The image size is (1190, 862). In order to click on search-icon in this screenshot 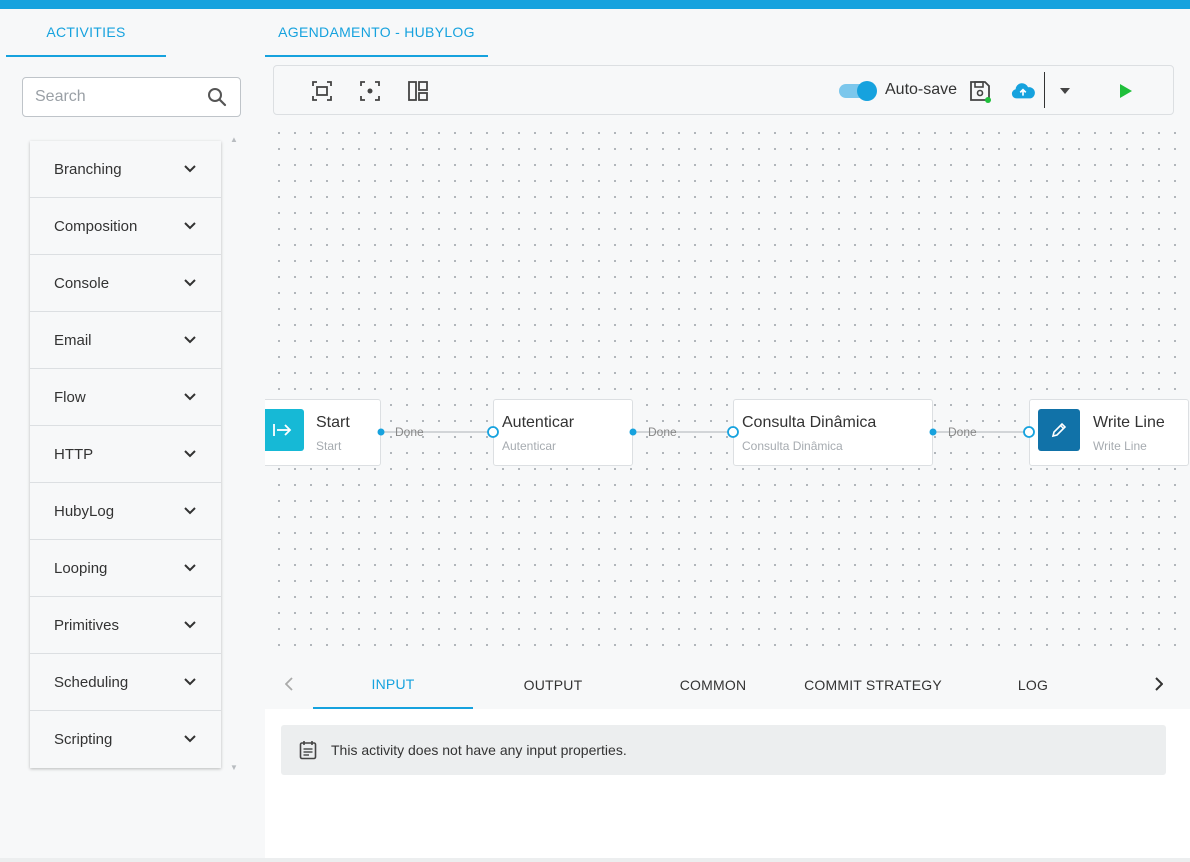, I will do `click(217, 97)`.